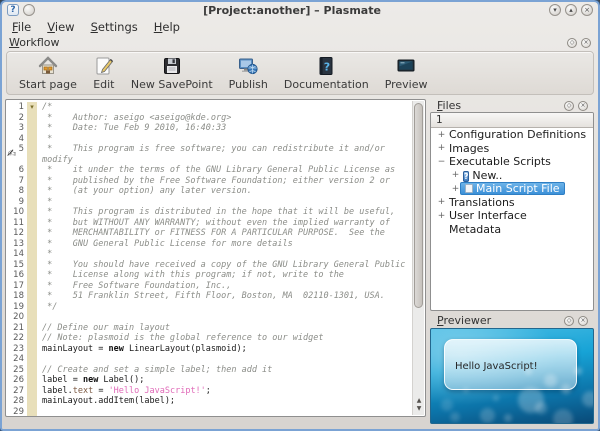  What do you see at coordinates (18, 306) in the screenshot?
I see `line-number: 19` at bounding box center [18, 306].